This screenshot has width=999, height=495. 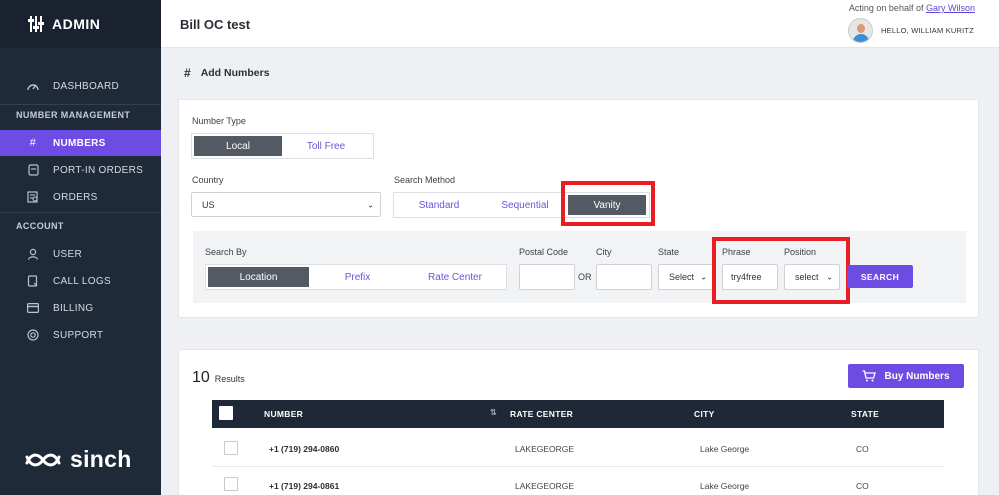 I want to click on postal-code-input, so click(x=547, y=277).